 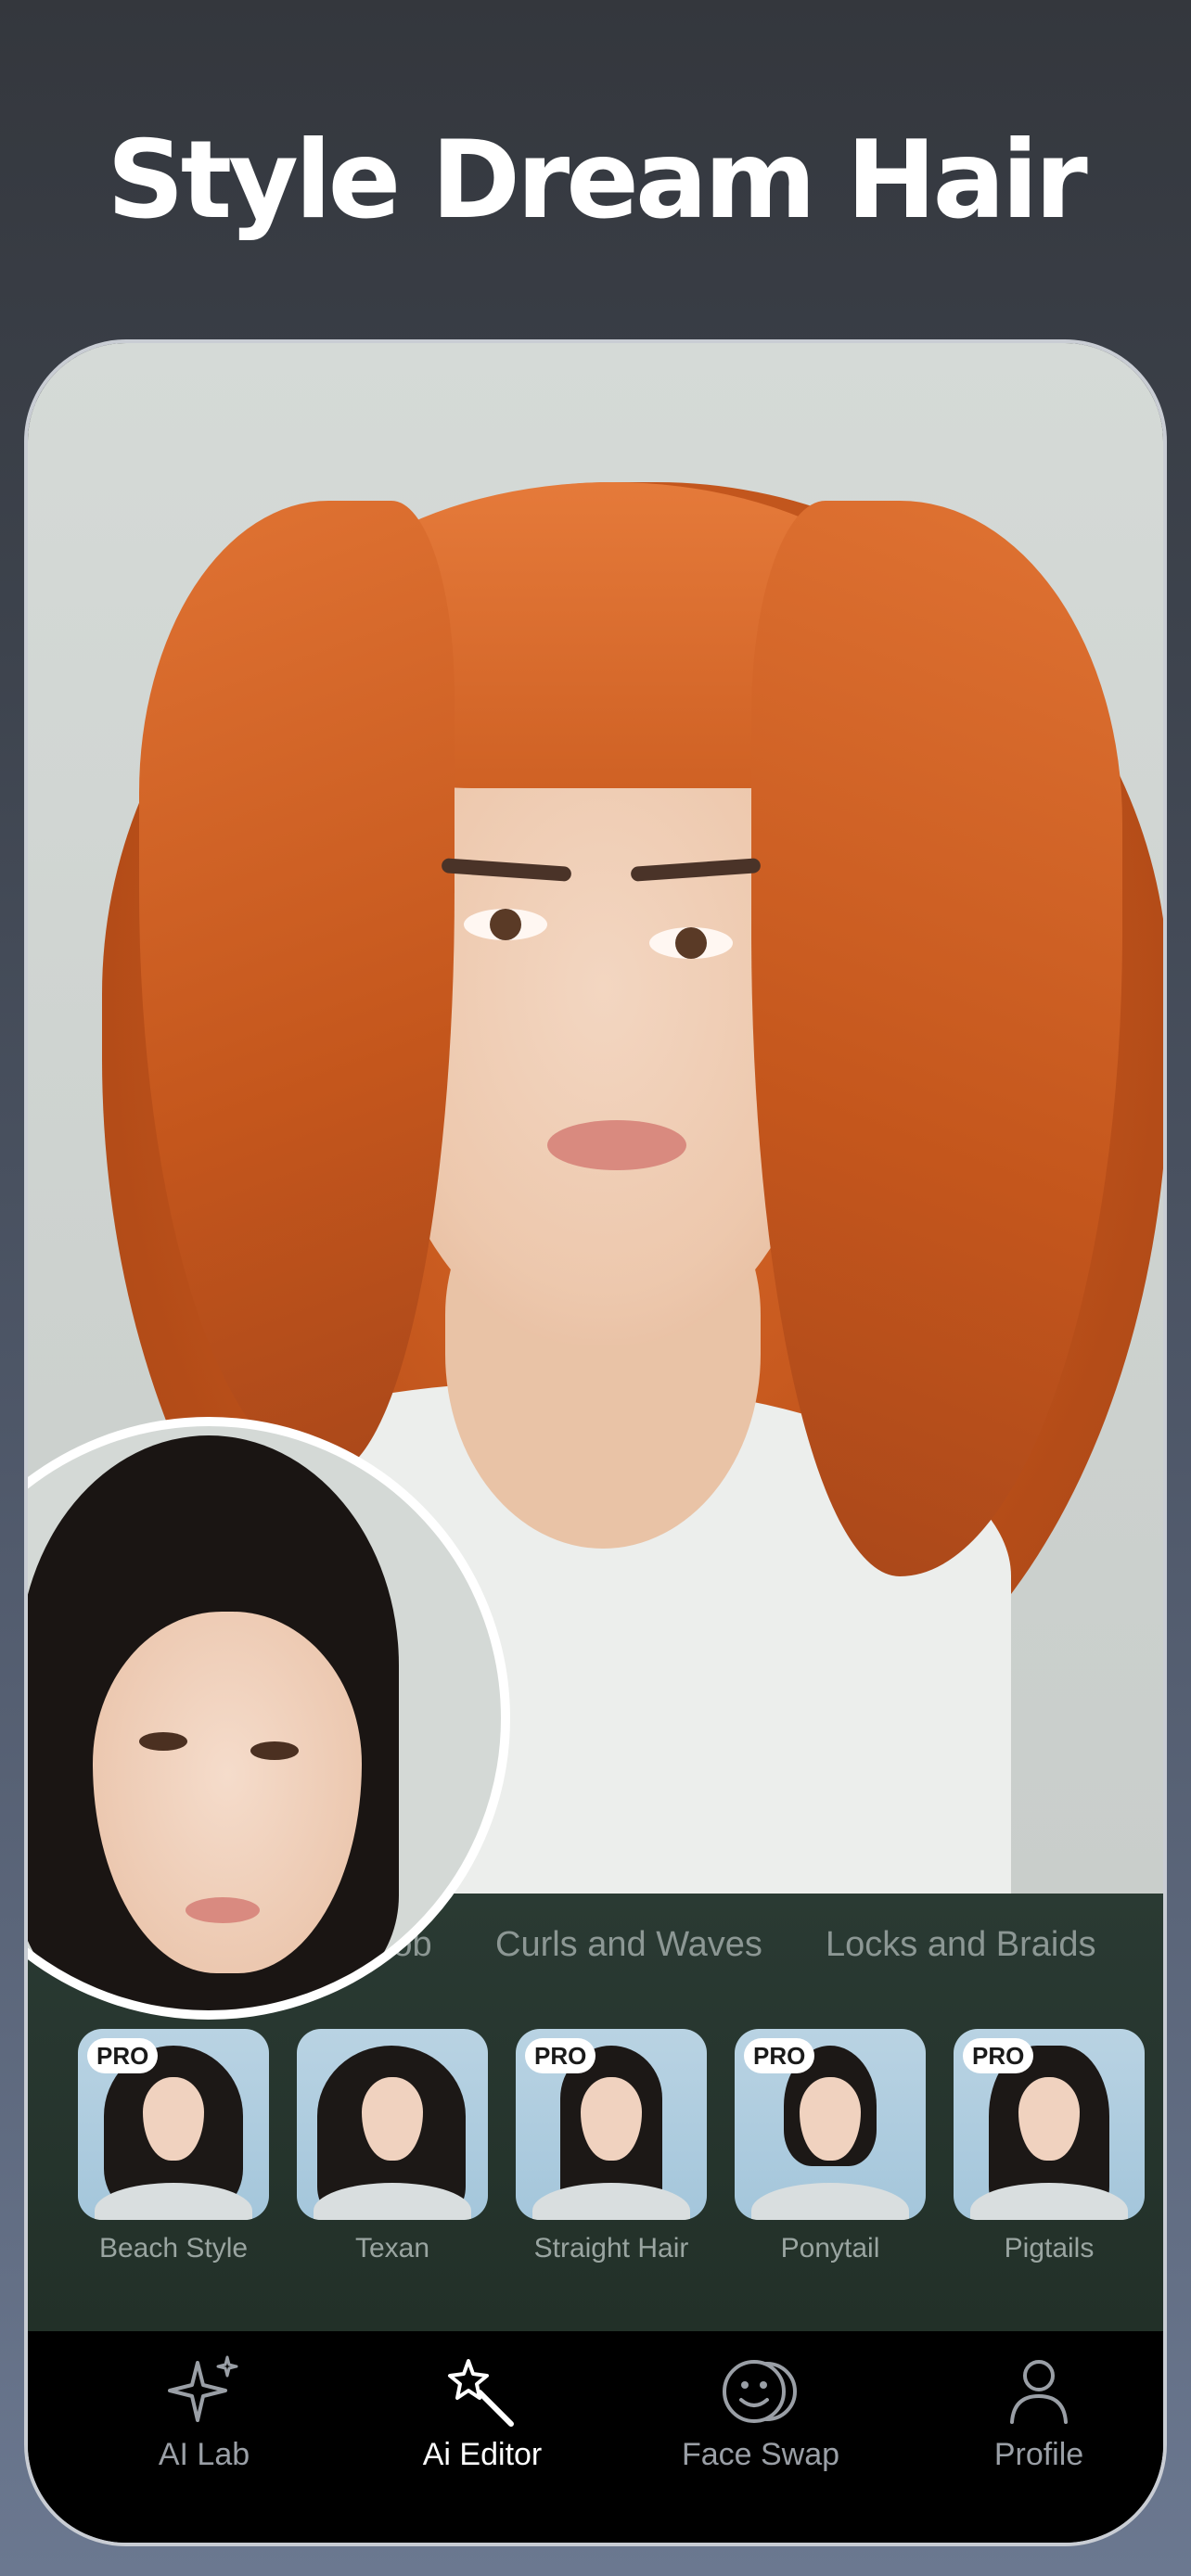 I want to click on style-beach-style: PRO Beach Style, so click(x=173, y=2146).